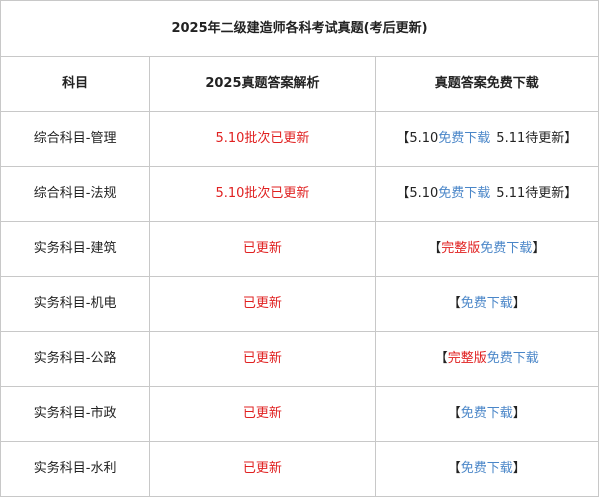  Describe the element at coordinates (75, 359) in the screenshot. I see `subject-cell: 实务科目-公路` at that location.